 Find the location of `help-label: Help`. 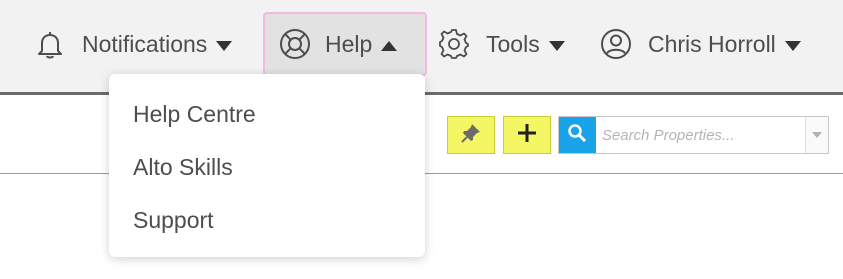

help-label: Help is located at coordinates (349, 43).